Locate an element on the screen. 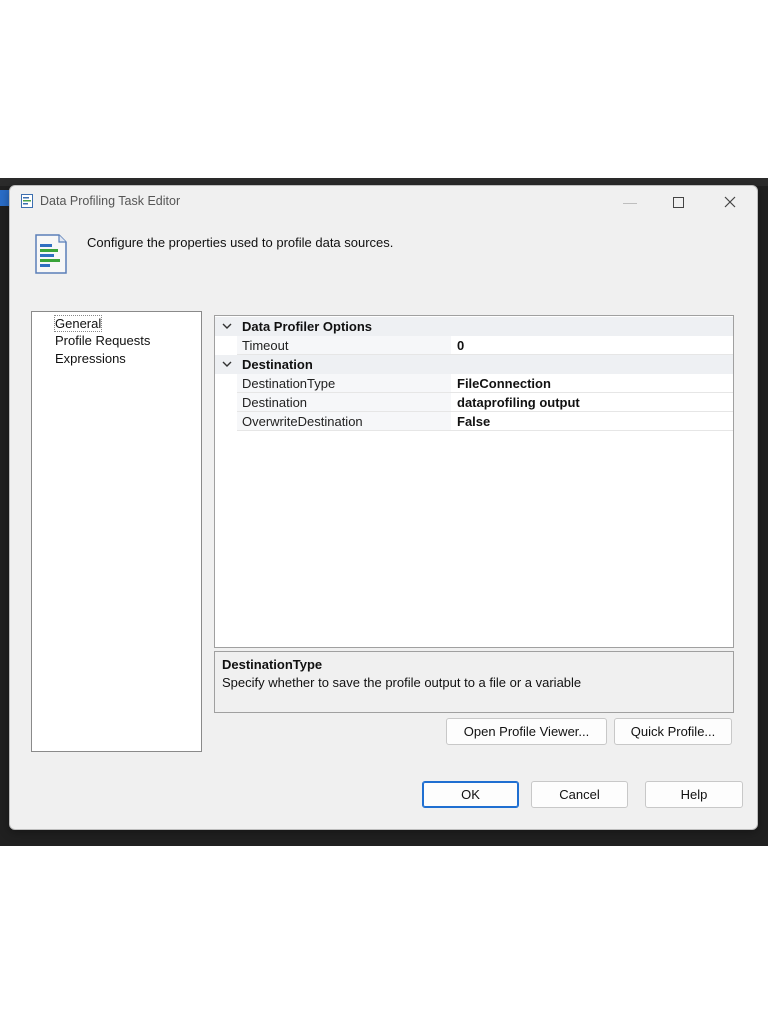 The width and height of the screenshot is (768, 1024). description-title: DestinationType is located at coordinates (272, 664).